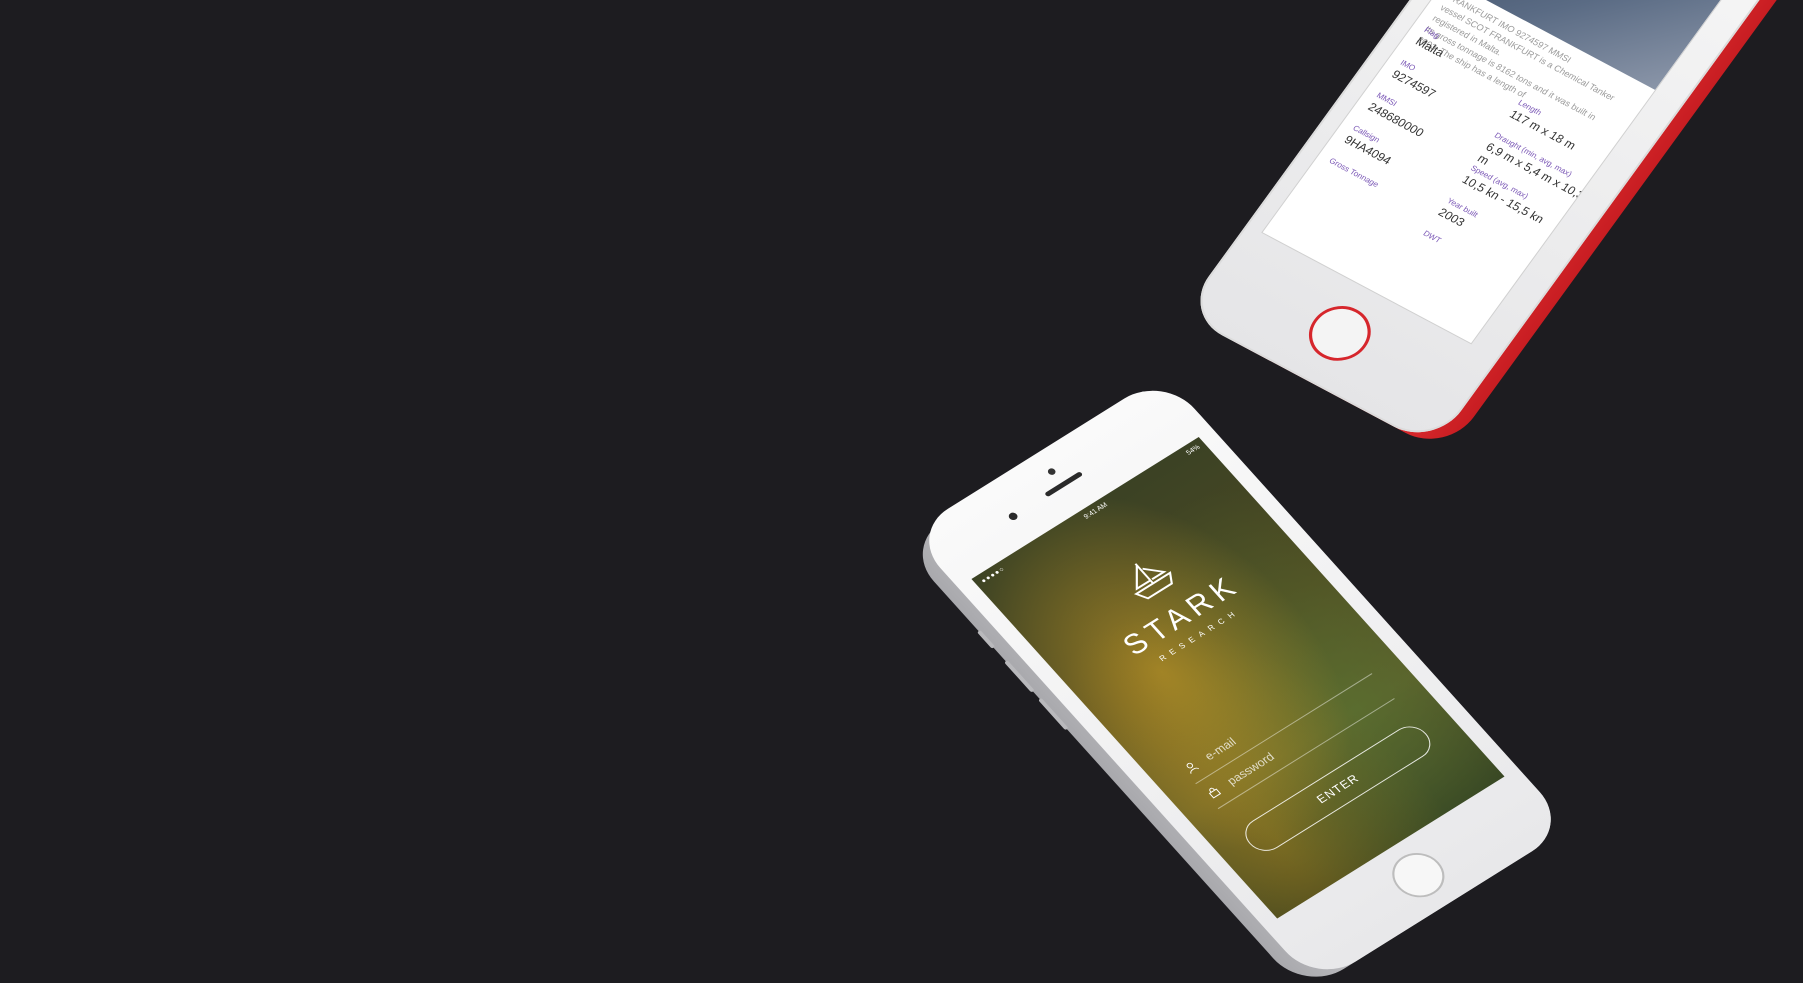  Describe the element at coordinates (1193, 768) in the screenshot. I see `user-icon` at that location.